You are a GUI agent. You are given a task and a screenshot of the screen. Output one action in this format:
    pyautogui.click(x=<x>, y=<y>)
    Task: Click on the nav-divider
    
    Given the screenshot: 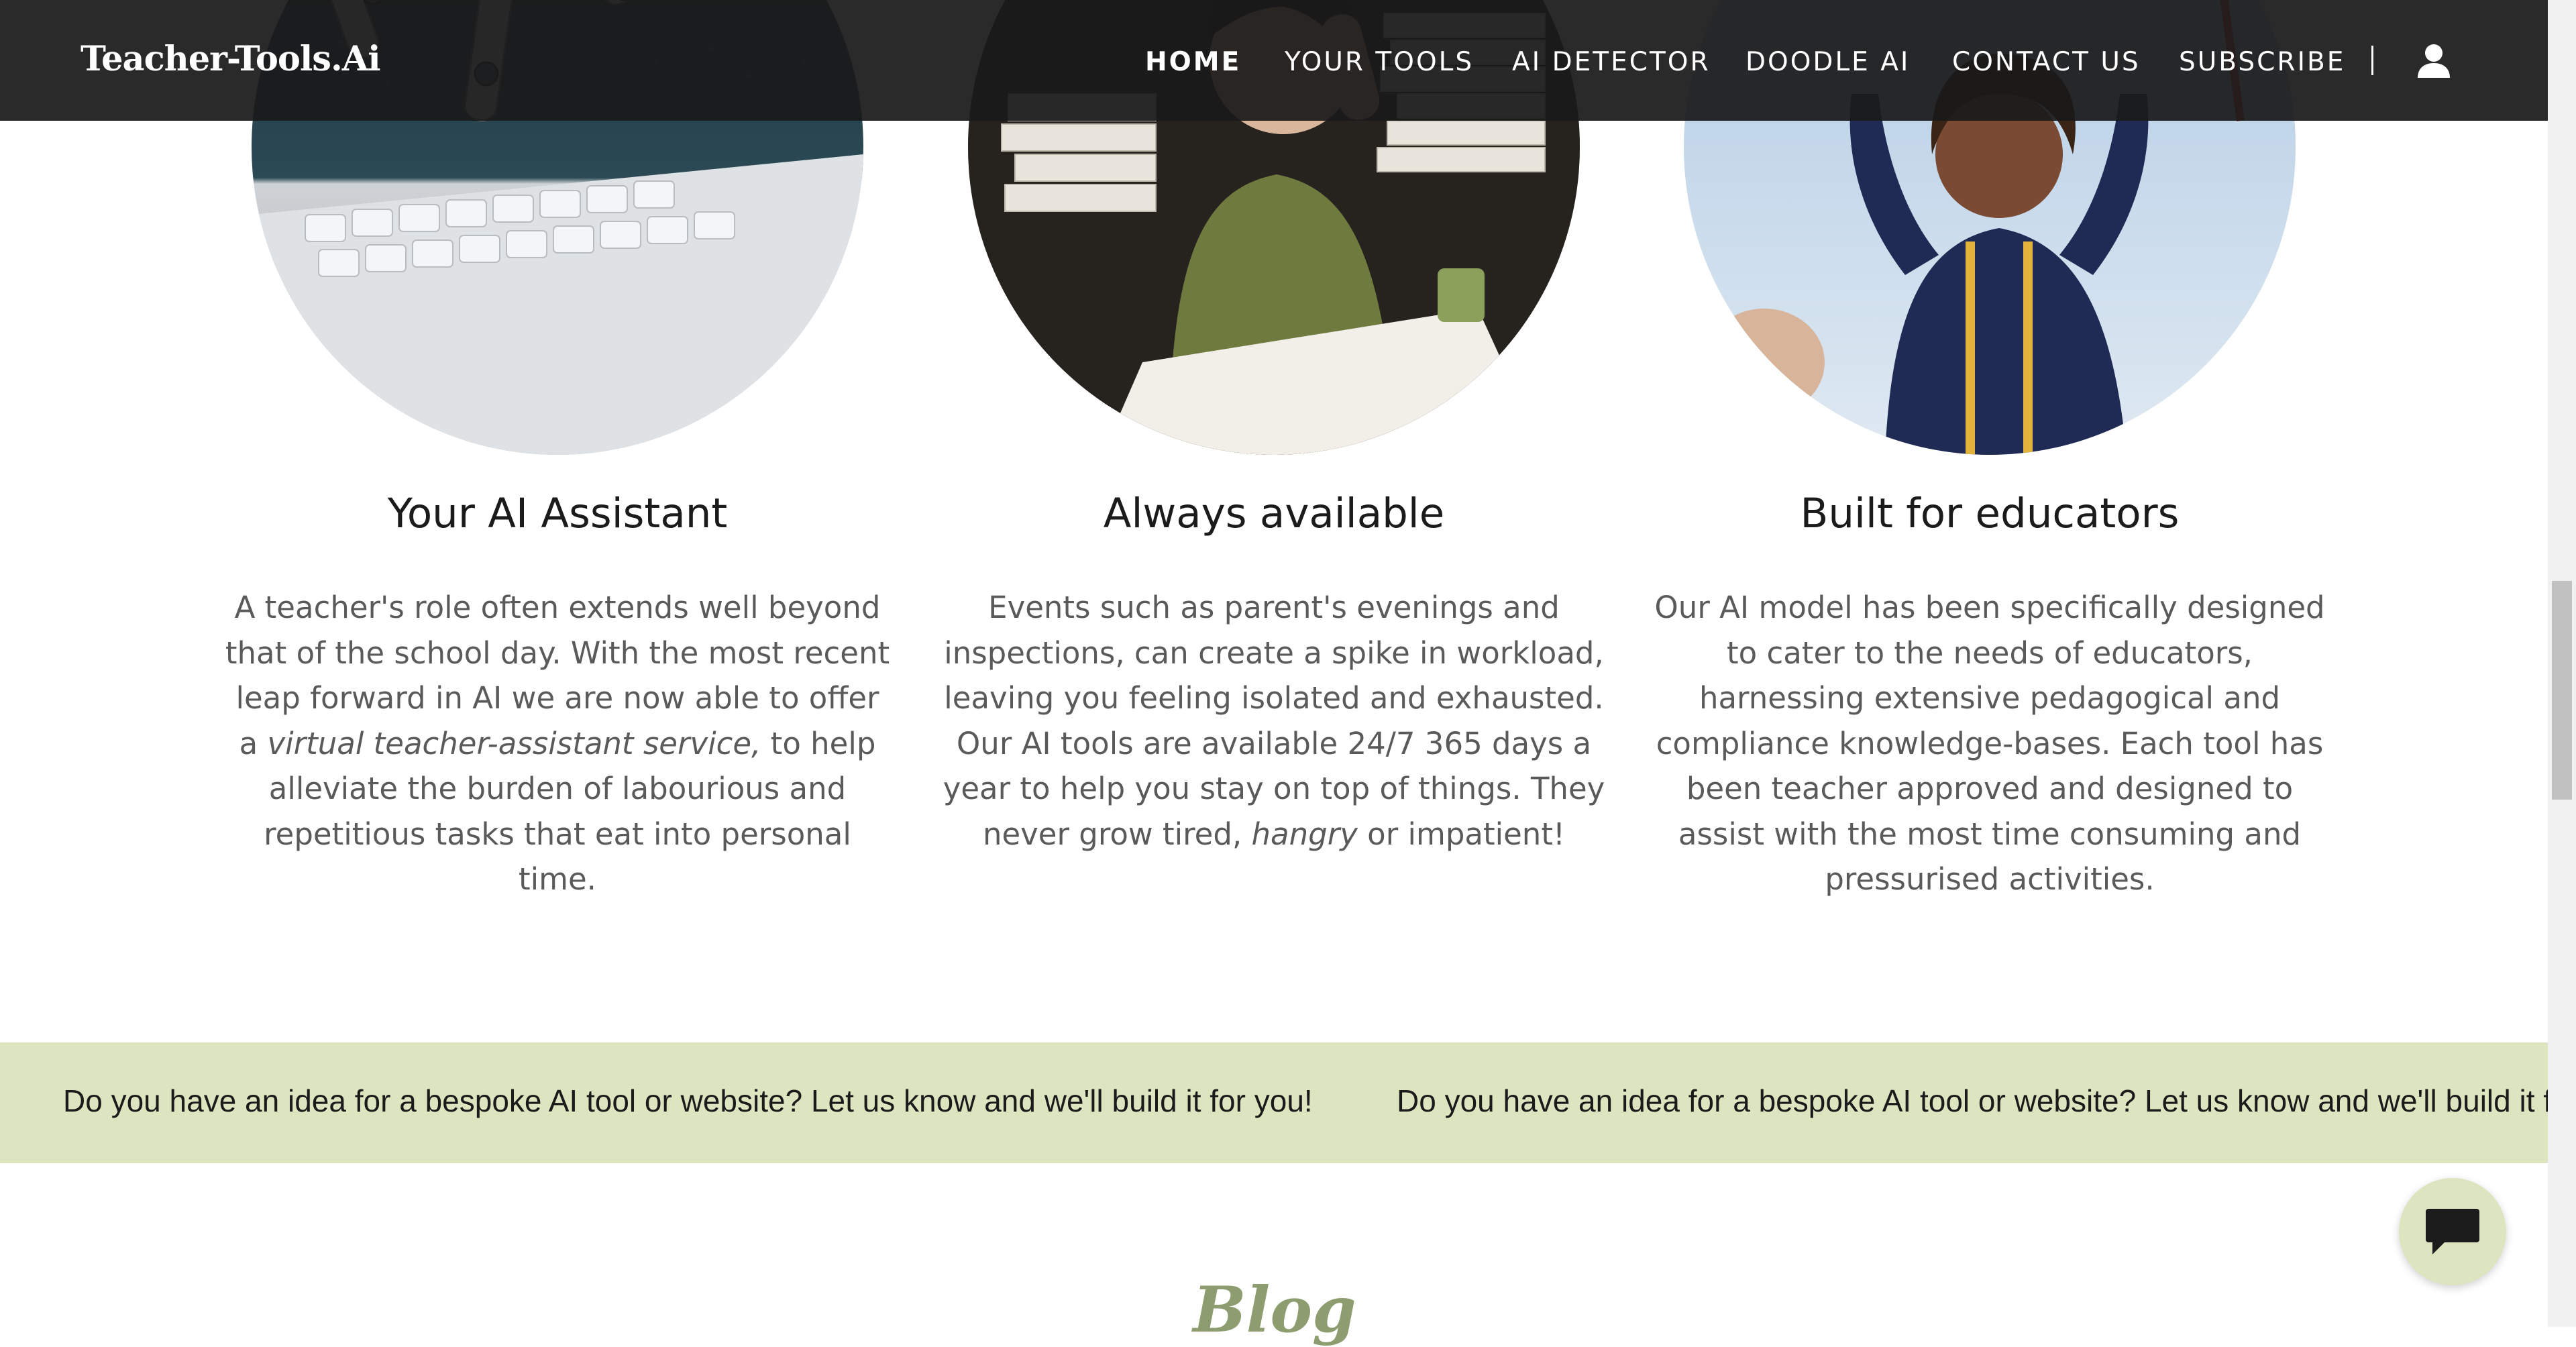 What is the action you would take?
    pyautogui.click(x=2372, y=60)
    